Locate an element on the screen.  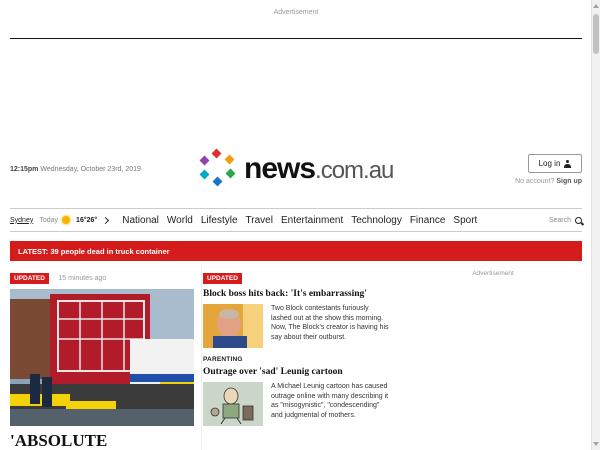
search-icon is located at coordinates (578, 220).